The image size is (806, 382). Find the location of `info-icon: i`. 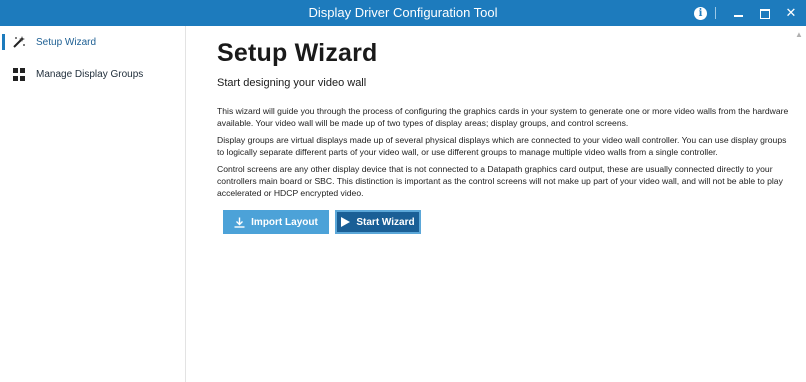

info-icon: i is located at coordinates (700, 13).